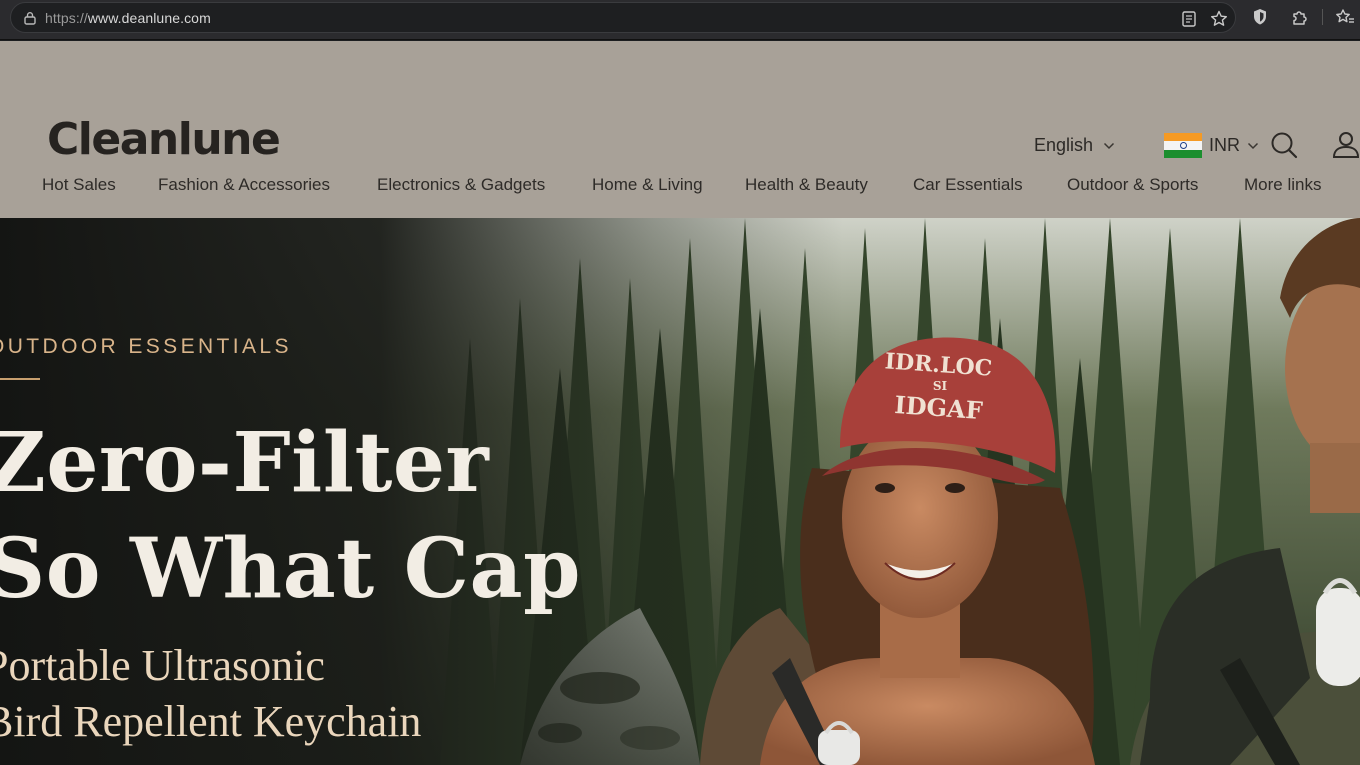  I want to click on hero-title: Zero-Filter So What Cap, so click(290, 516).